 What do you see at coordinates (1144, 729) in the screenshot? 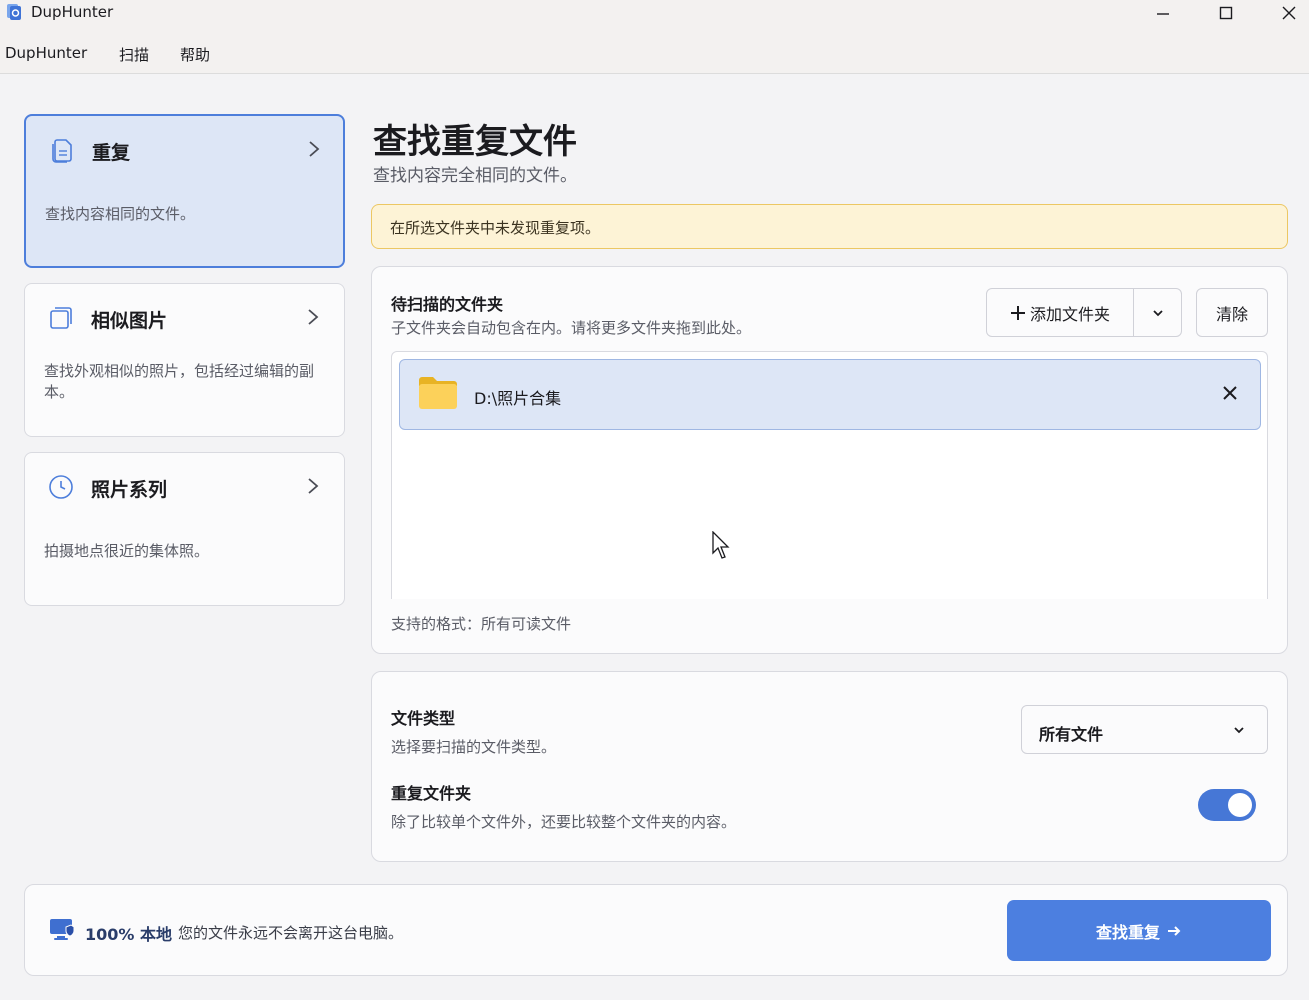
I see `file-type-select: 所有文件` at bounding box center [1144, 729].